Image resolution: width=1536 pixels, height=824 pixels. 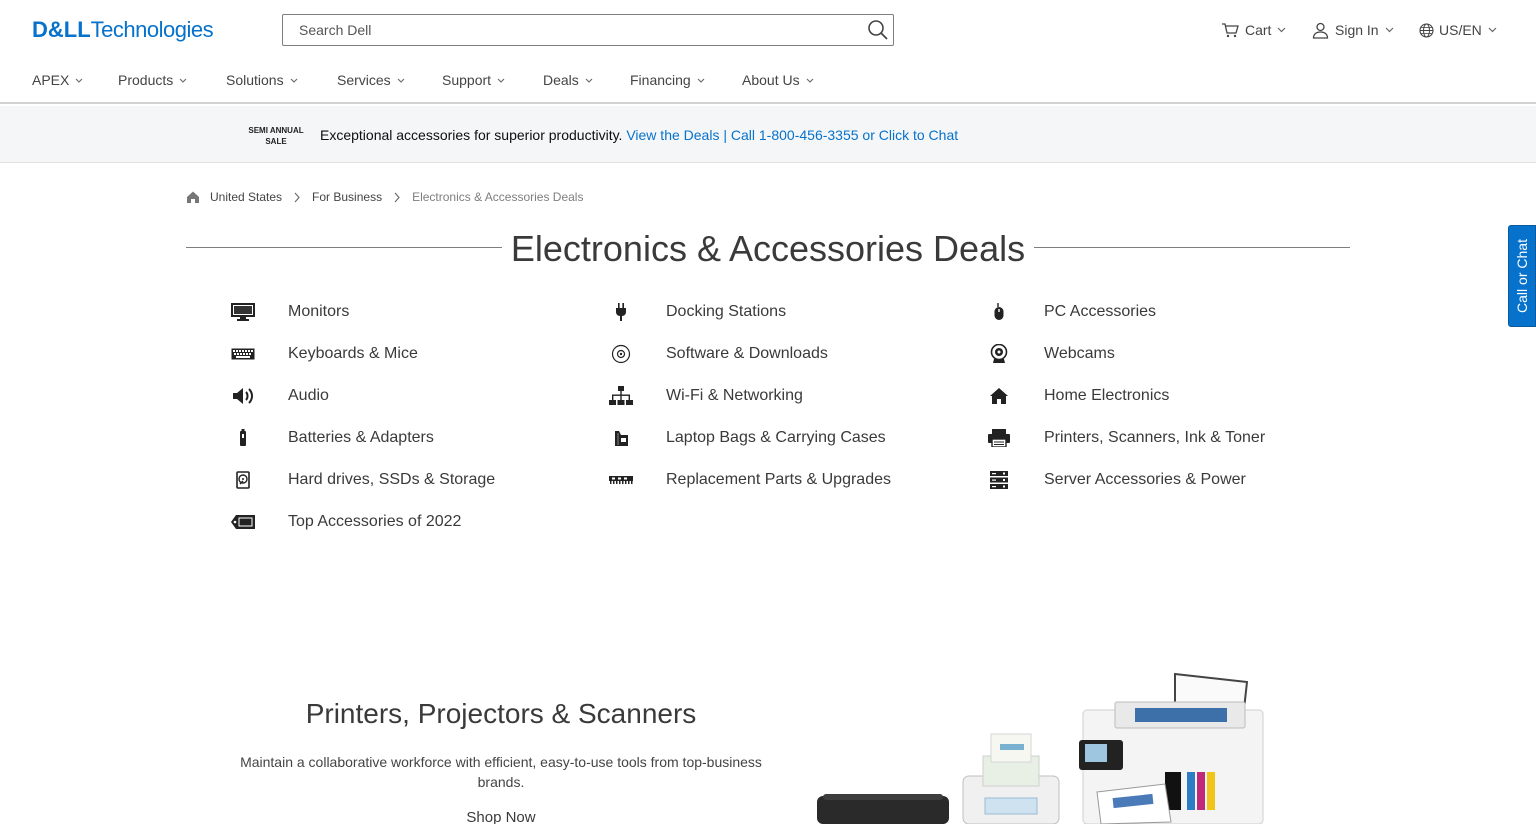 I want to click on call-or-chat-tab: Call or Chat, so click(x=1522, y=276).